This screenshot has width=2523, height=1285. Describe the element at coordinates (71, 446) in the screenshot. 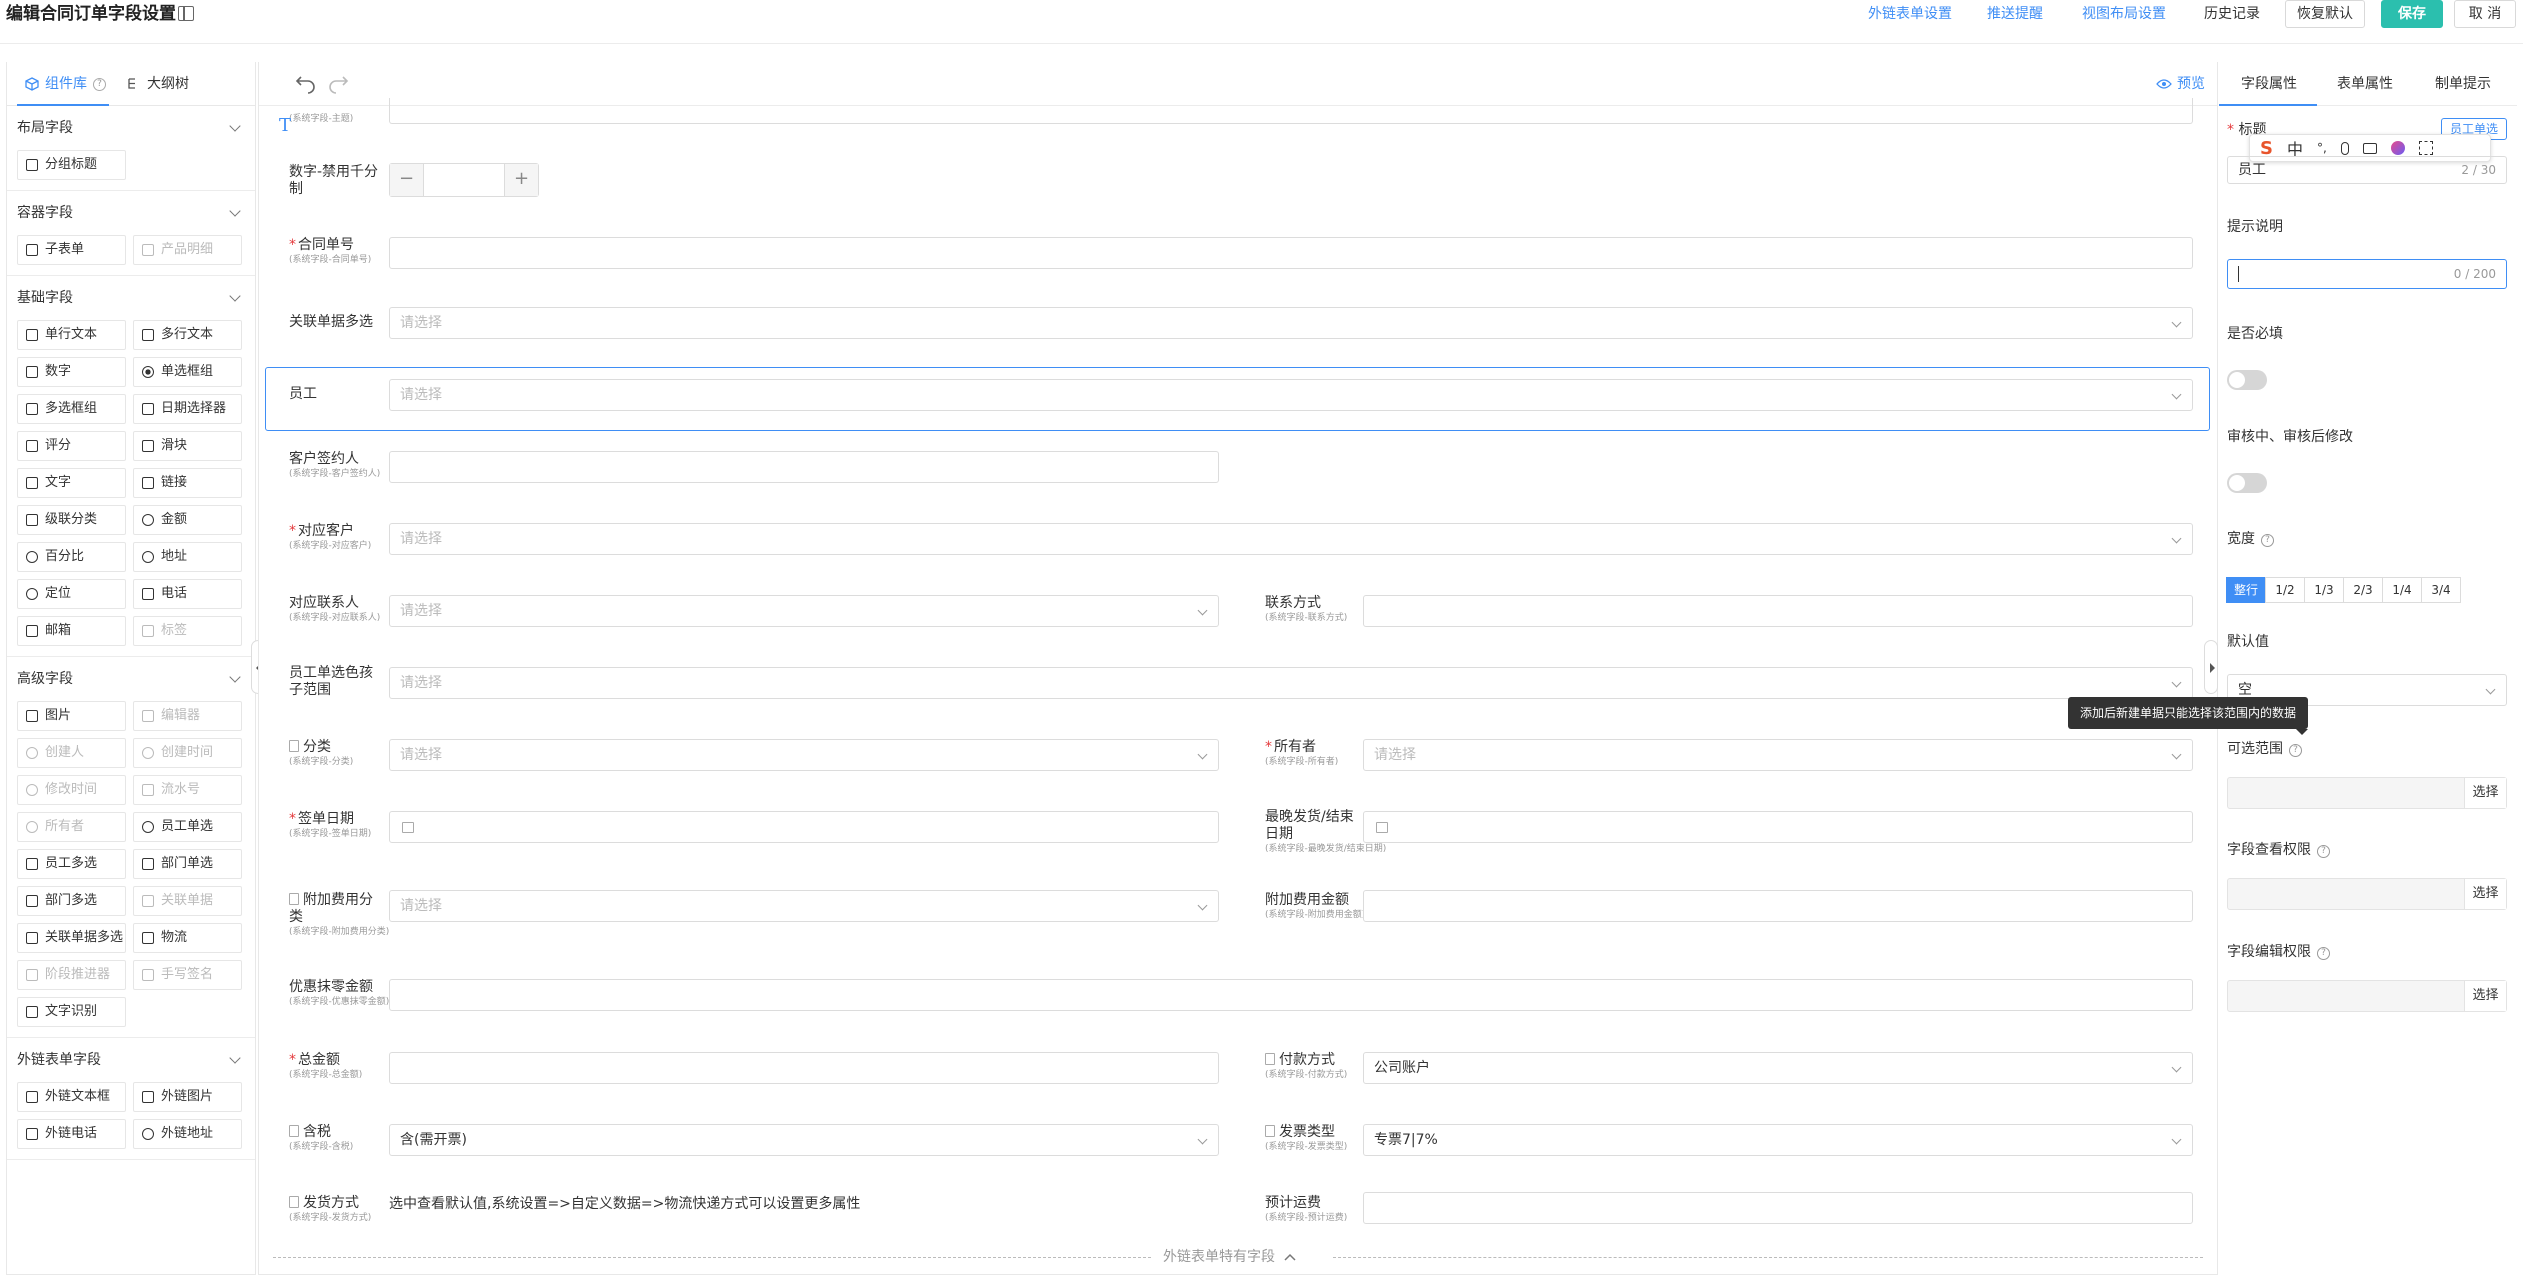

I see `component-item: 评分` at that location.